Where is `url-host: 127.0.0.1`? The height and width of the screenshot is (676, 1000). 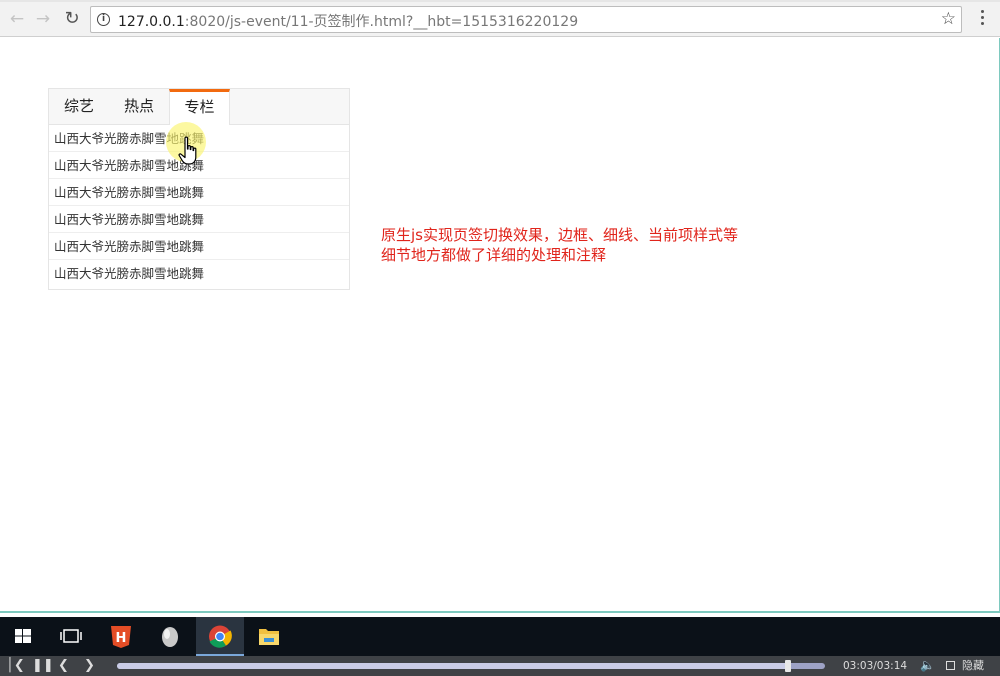
url-host: 127.0.0.1 is located at coordinates (151, 22).